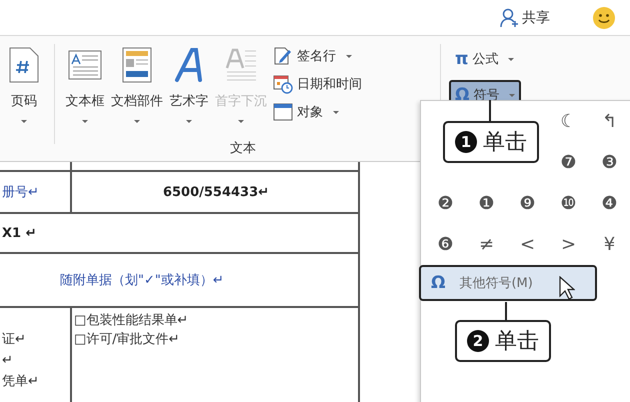 Image resolution: width=630 pixels, height=402 pixels. I want to click on symbol-item: ❹, so click(609, 203).